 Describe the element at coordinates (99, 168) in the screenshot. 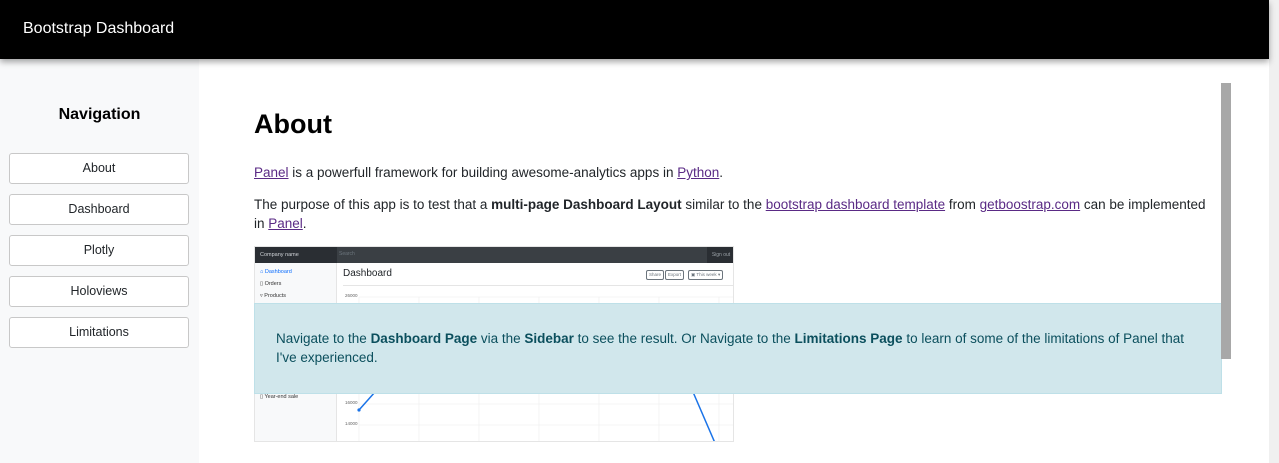

I see `sidebar-item-about: About` at that location.